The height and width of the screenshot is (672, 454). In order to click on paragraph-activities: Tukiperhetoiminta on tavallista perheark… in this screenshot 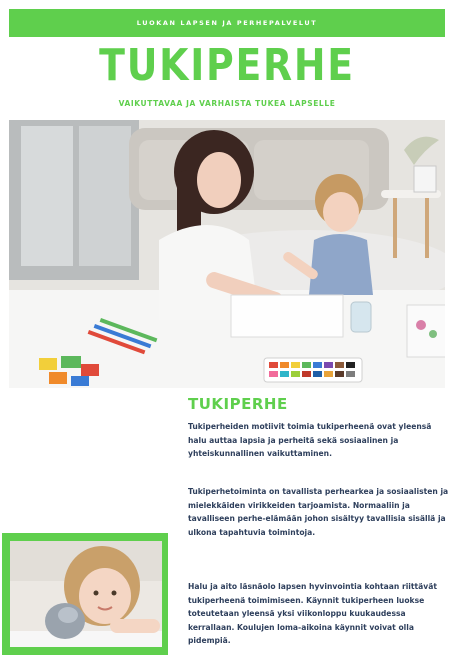, I will do `click(318, 512)`.